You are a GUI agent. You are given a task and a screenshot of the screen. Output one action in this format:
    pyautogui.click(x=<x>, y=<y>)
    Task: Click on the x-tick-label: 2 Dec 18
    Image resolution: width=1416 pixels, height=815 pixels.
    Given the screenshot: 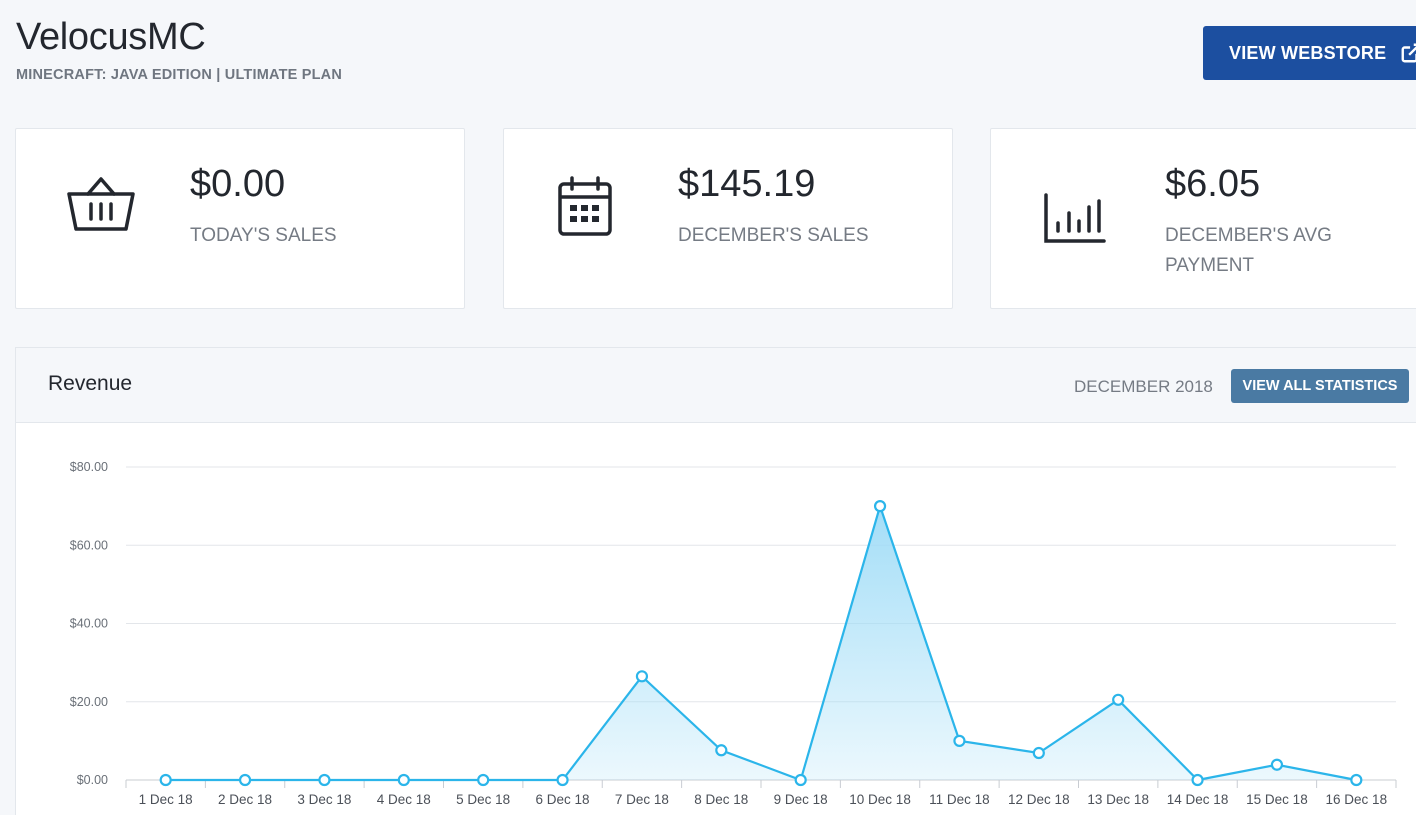 What is the action you would take?
    pyautogui.click(x=245, y=799)
    